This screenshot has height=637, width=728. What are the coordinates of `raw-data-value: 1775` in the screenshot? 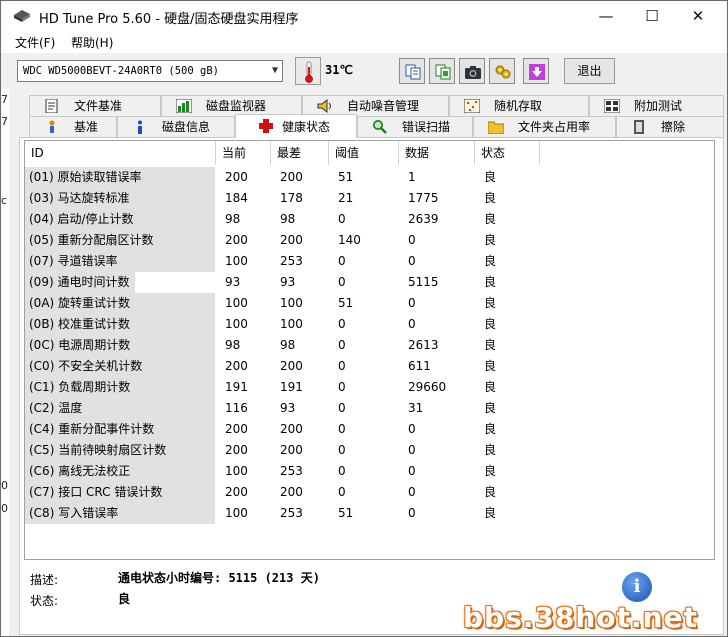 It's located at (423, 198).